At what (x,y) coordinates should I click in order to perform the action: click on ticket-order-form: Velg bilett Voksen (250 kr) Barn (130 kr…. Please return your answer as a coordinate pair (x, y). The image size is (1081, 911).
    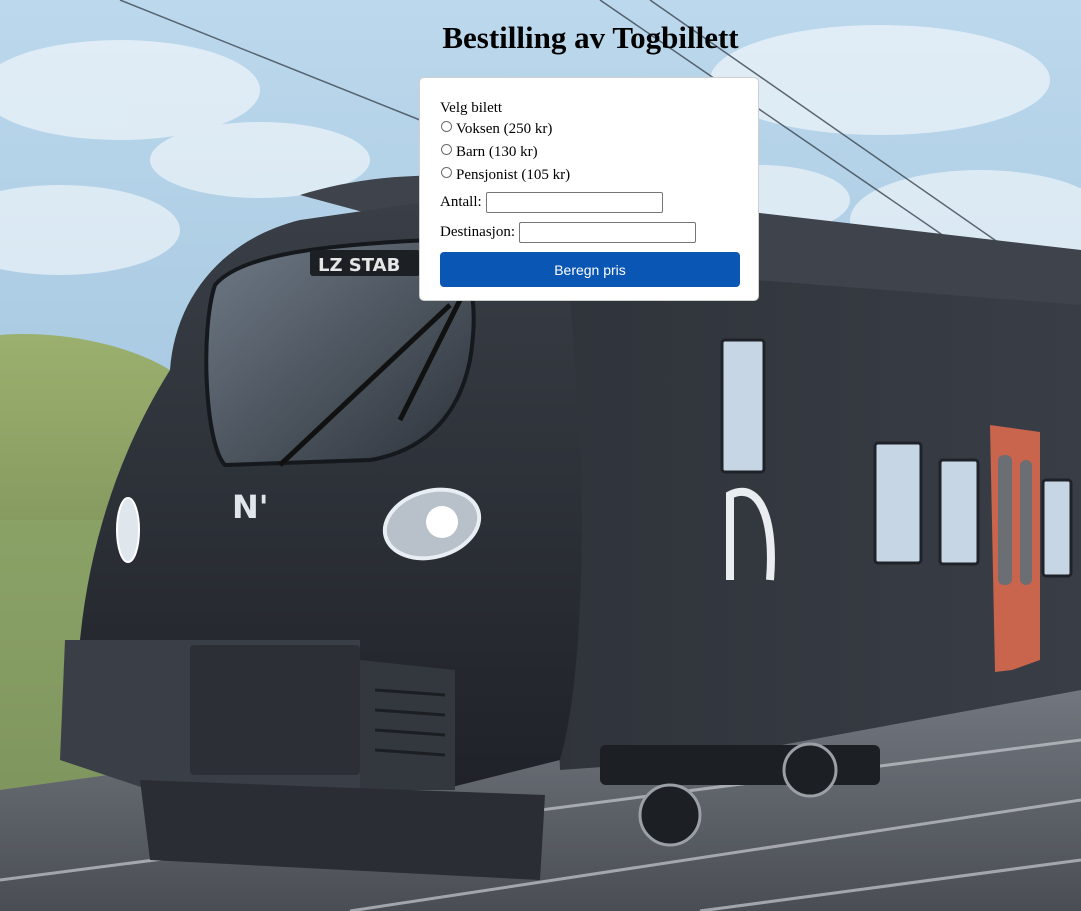
    Looking at the image, I should click on (589, 189).